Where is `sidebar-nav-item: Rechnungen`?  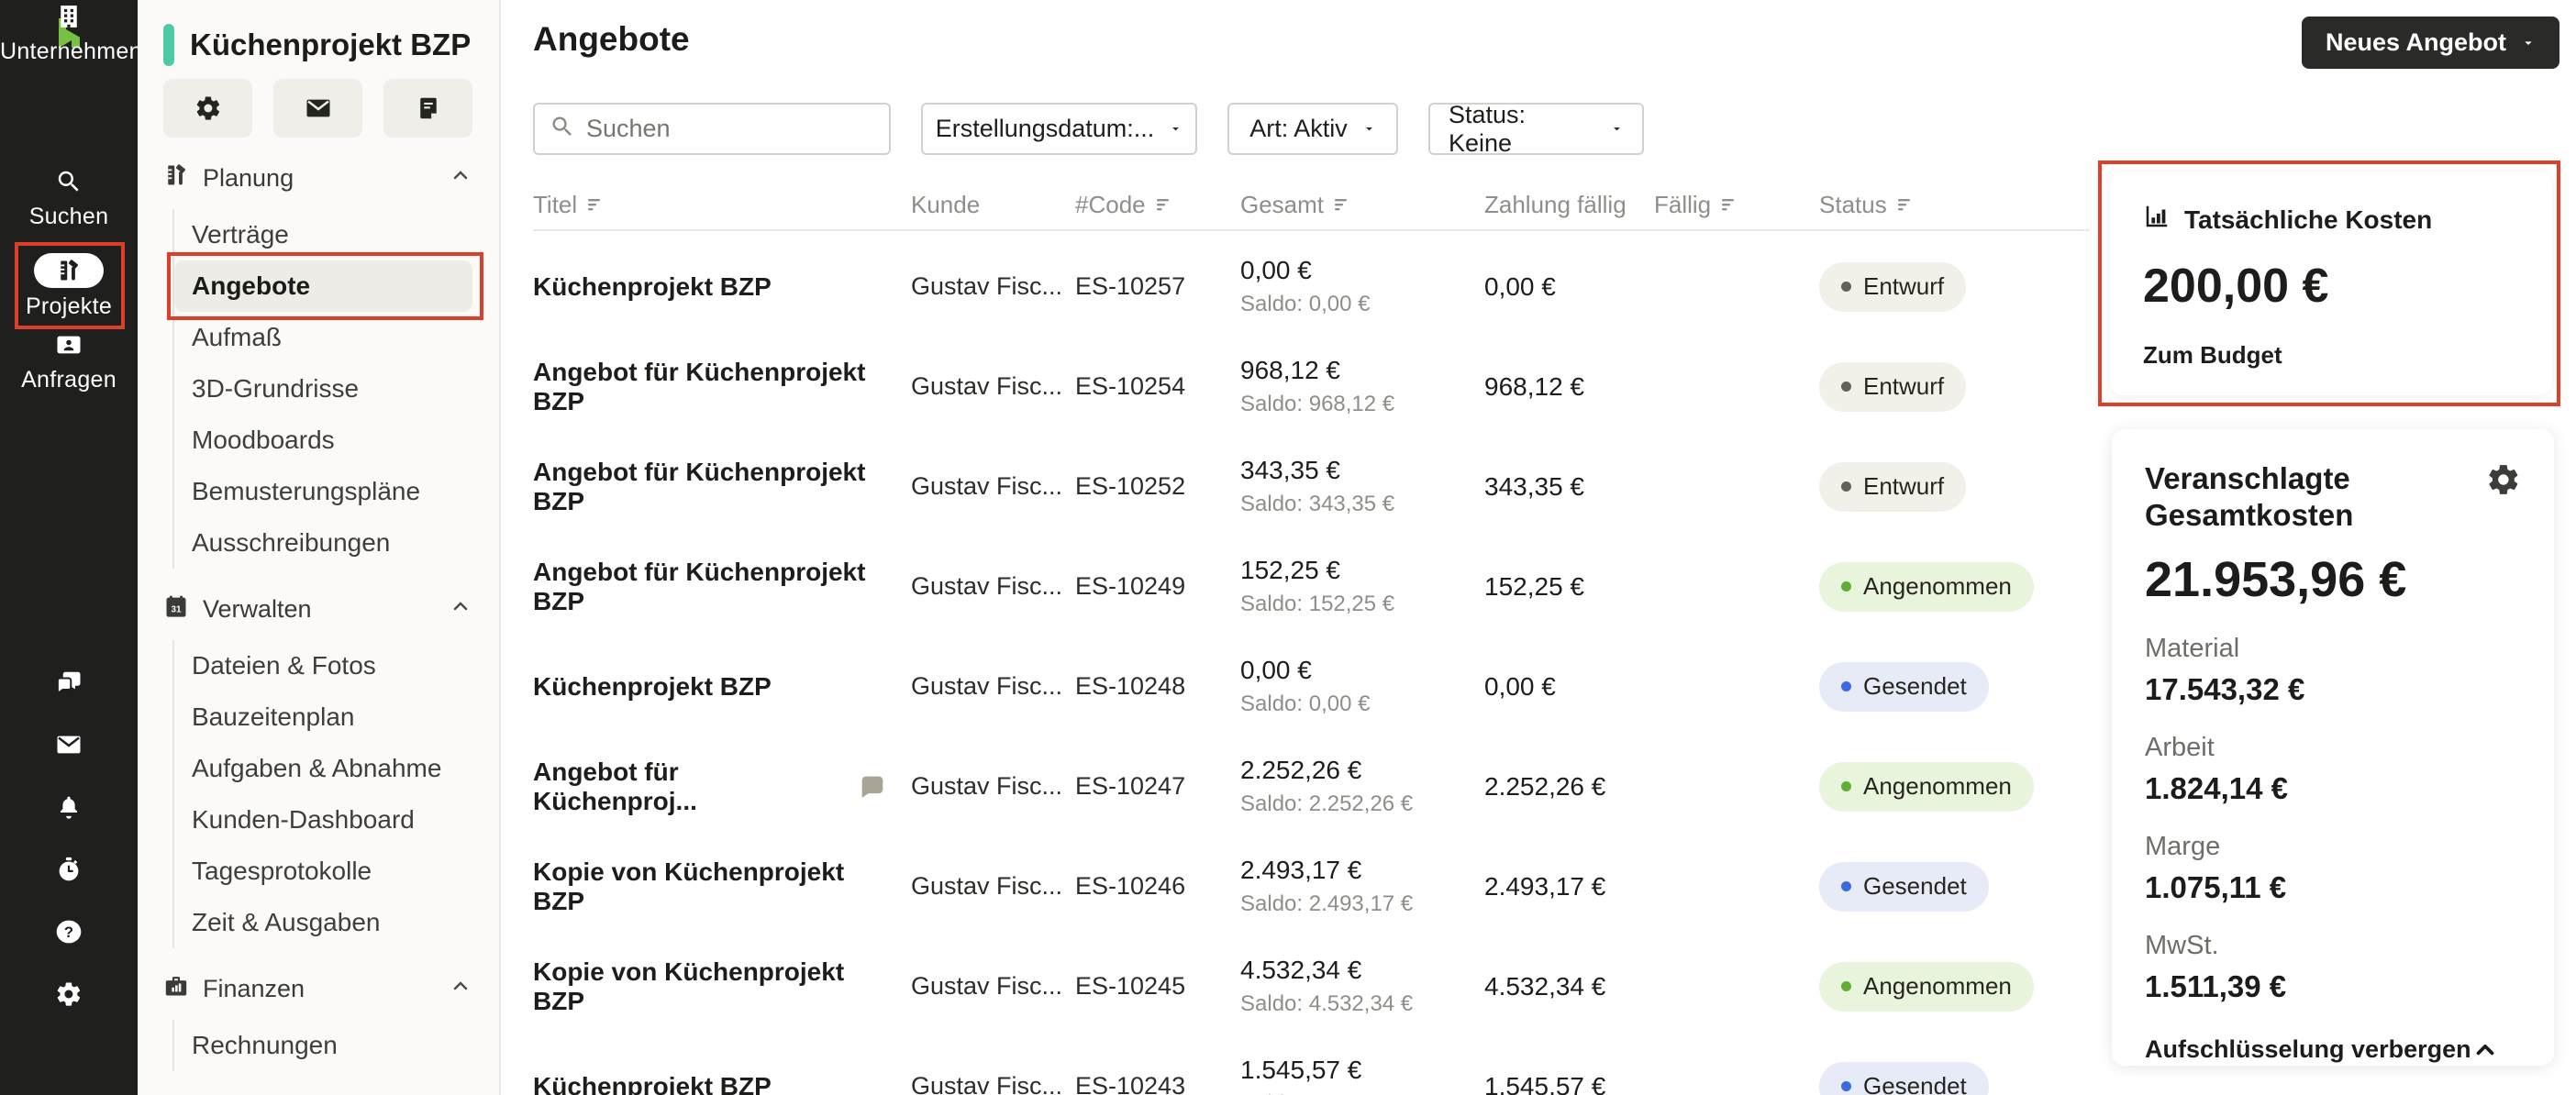 sidebar-nav-item: Rechnungen is located at coordinates (323, 1045).